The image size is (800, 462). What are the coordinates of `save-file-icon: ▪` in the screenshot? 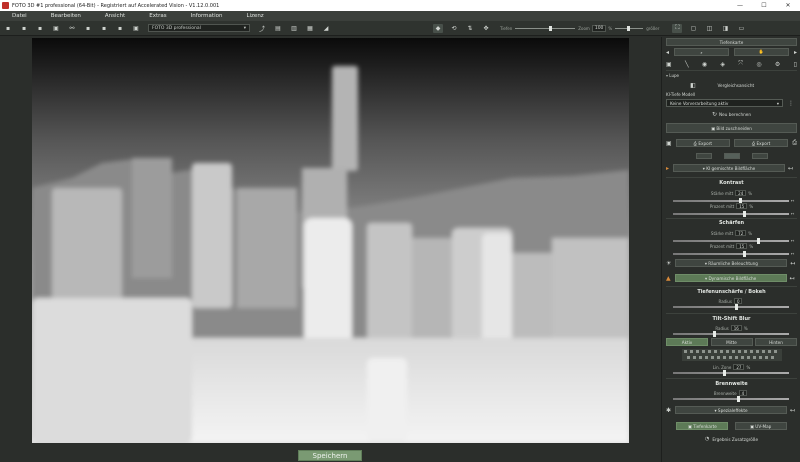 It's located at (40, 28).